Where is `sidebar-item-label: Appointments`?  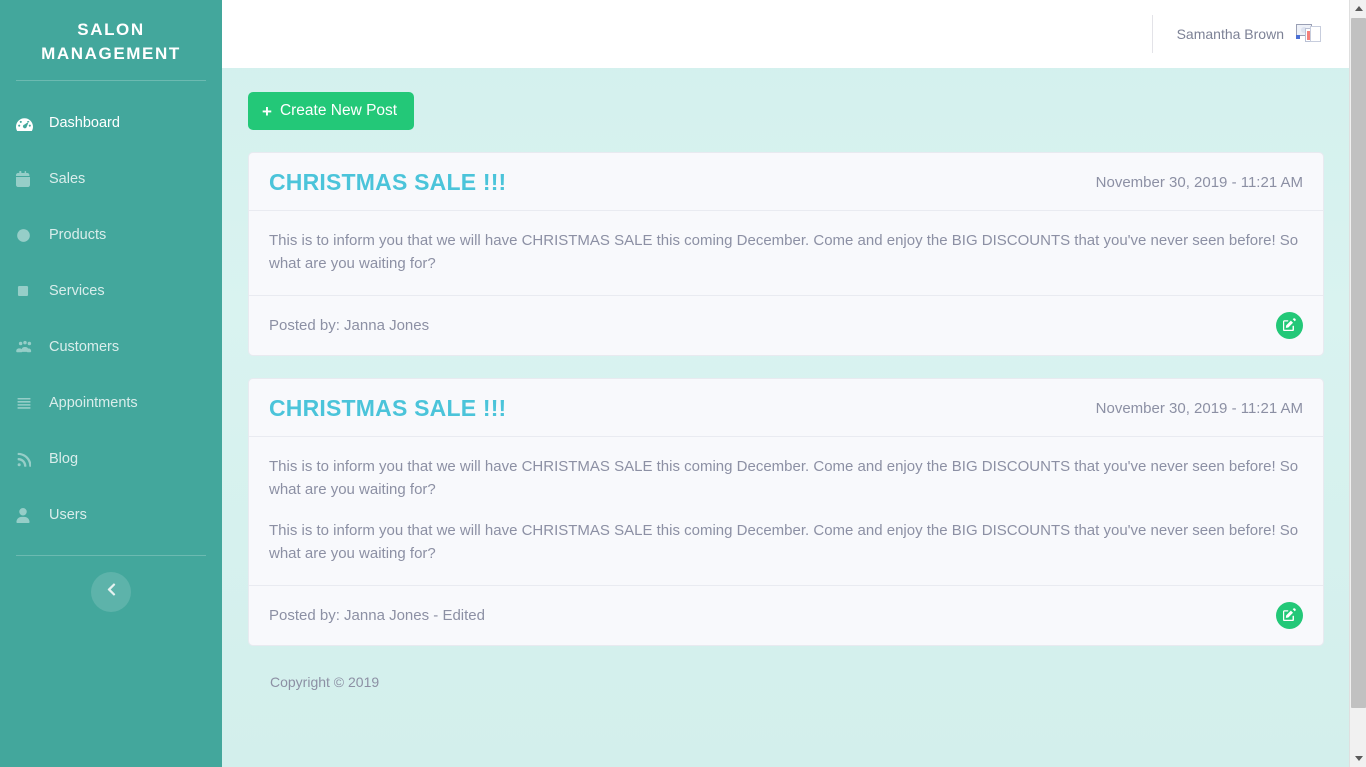
sidebar-item-label: Appointments is located at coordinates (93, 403).